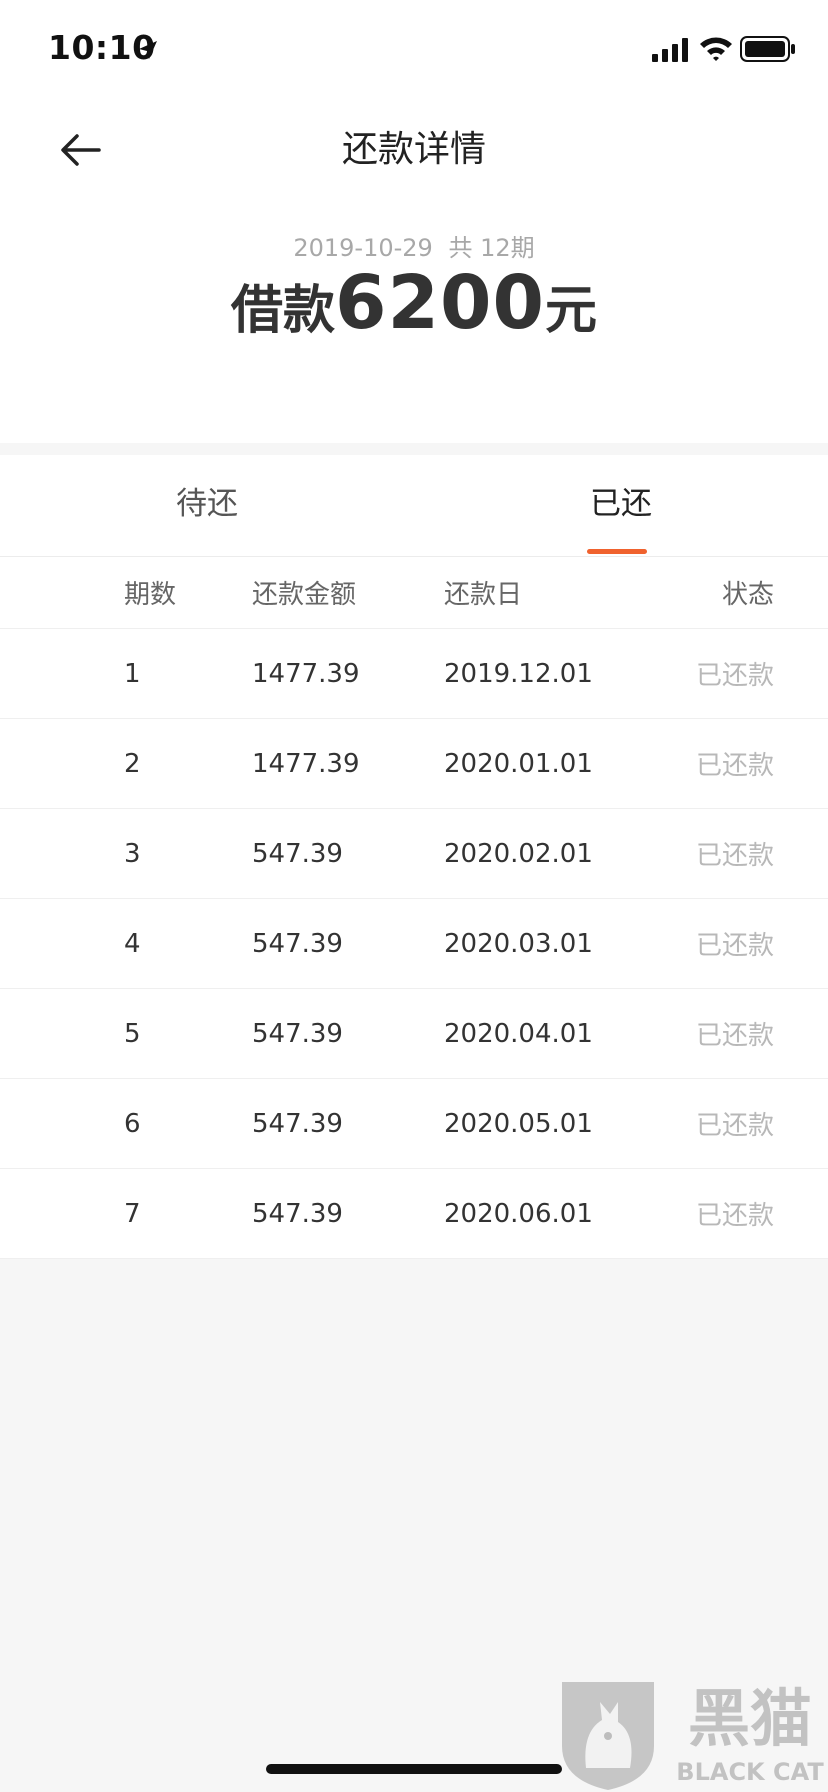  I want to click on loan-unit: 元, so click(570, 311).